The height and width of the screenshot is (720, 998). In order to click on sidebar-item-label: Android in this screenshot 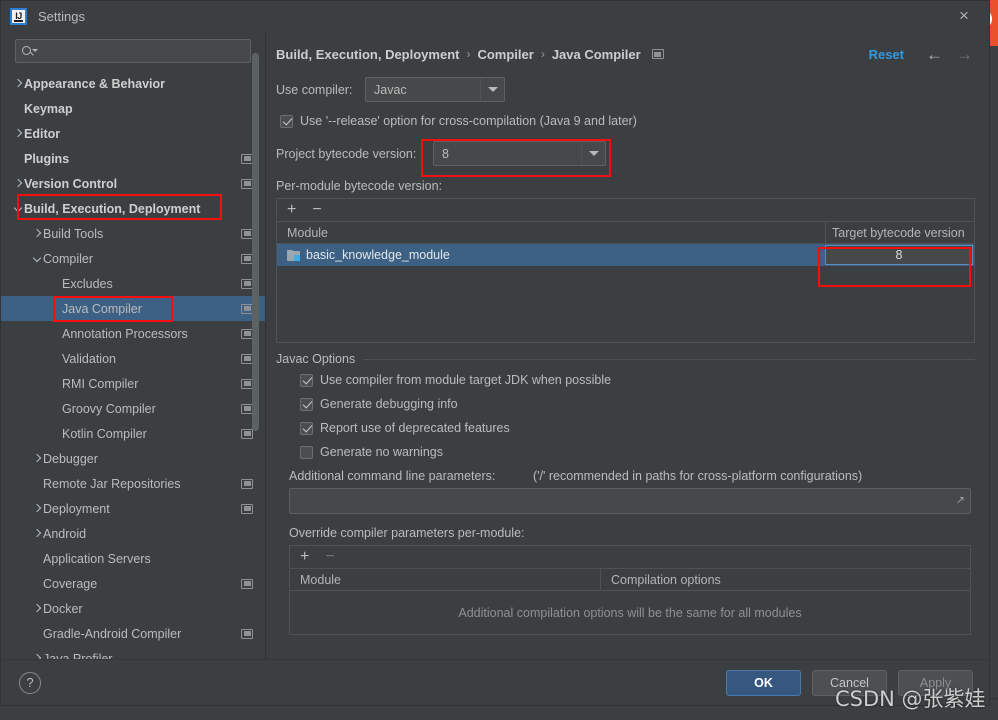, I will do `click(65, 533)`.